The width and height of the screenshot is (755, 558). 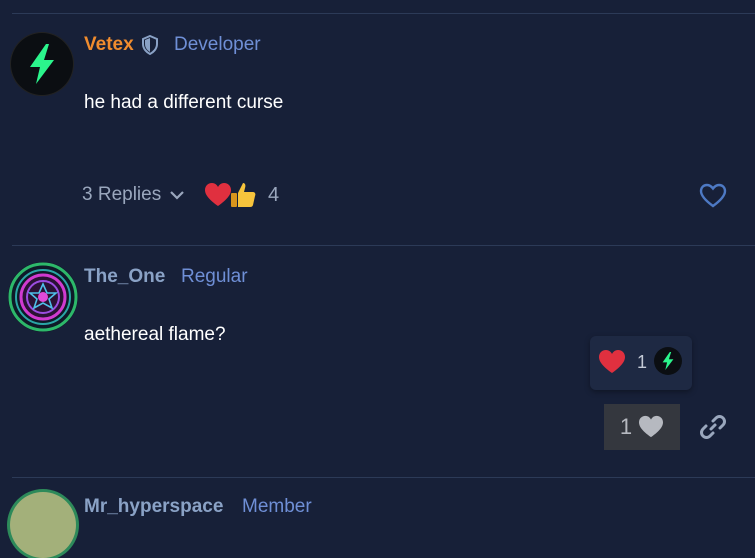 I want to click on reaction-count: 4, so click(x=273, y=195).